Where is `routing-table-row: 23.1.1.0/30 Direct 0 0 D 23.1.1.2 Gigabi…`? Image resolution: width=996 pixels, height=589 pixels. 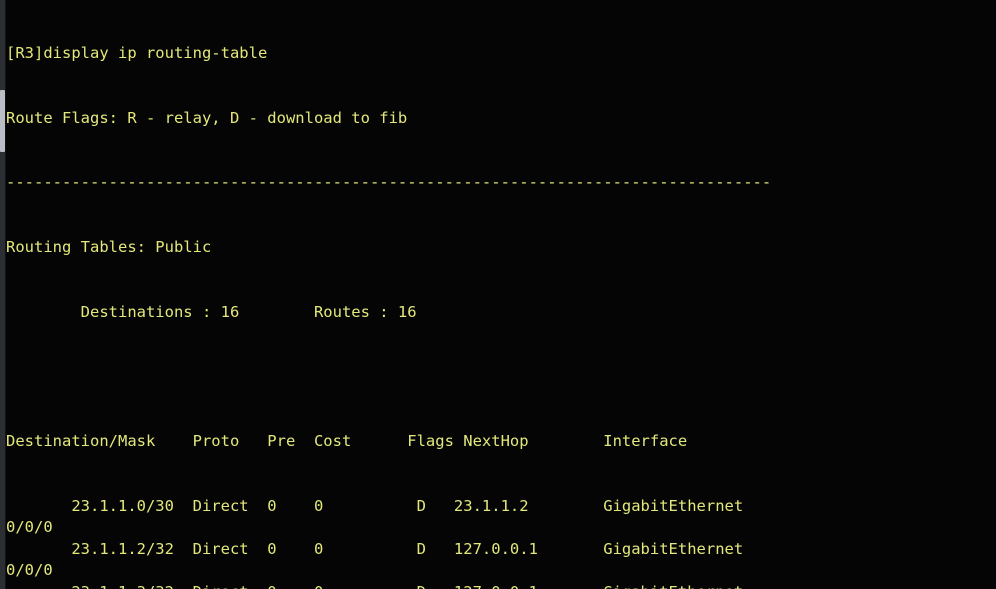
routing-table-row: 23.1.1.0/30 Direct 0 0 D 23.1.1.2 Gigabi… is located at coordinates (375, 505).